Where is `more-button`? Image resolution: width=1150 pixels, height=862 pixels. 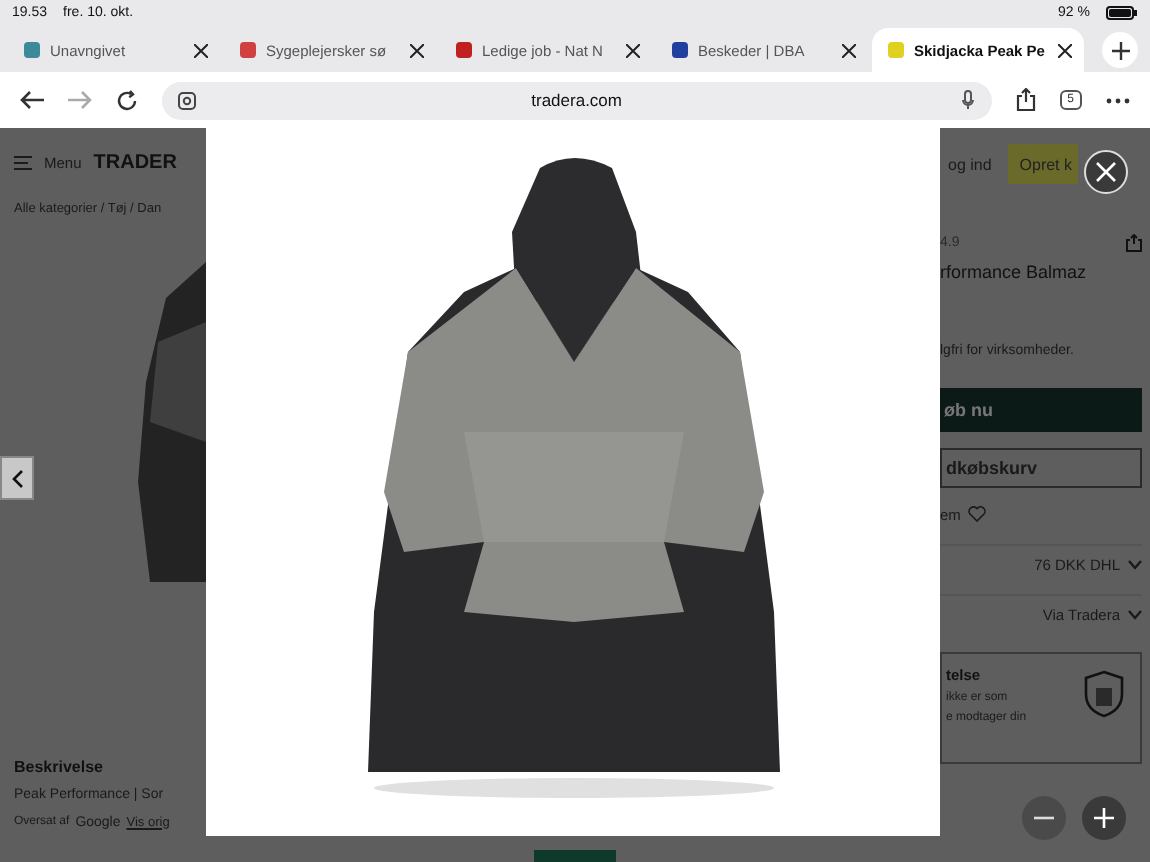
more-button is located at coordinates (1118, 100).